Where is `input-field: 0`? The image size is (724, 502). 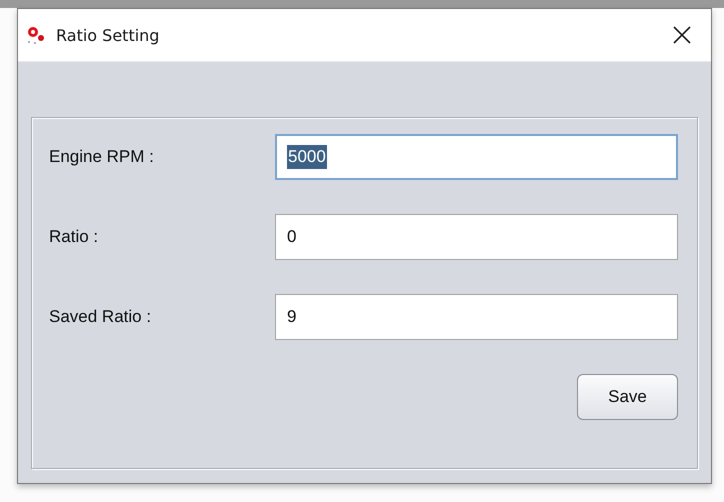
input-field: 0 is located at coordinates (476, 237).